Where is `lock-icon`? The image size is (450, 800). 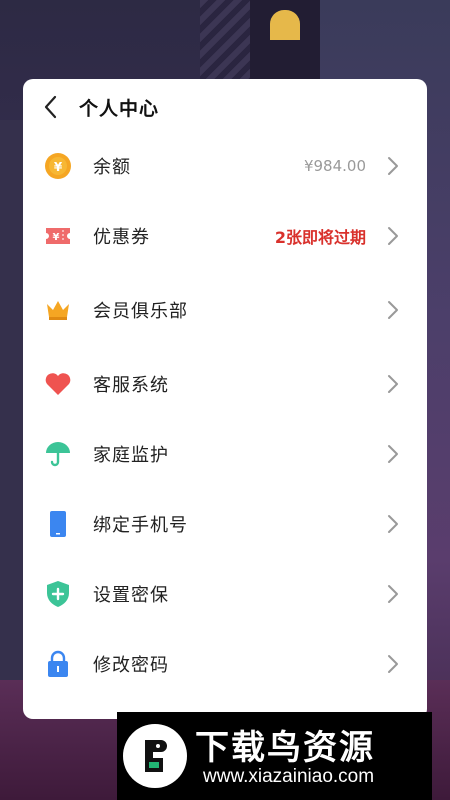
lock-icon is located at coordinates (58, 664).